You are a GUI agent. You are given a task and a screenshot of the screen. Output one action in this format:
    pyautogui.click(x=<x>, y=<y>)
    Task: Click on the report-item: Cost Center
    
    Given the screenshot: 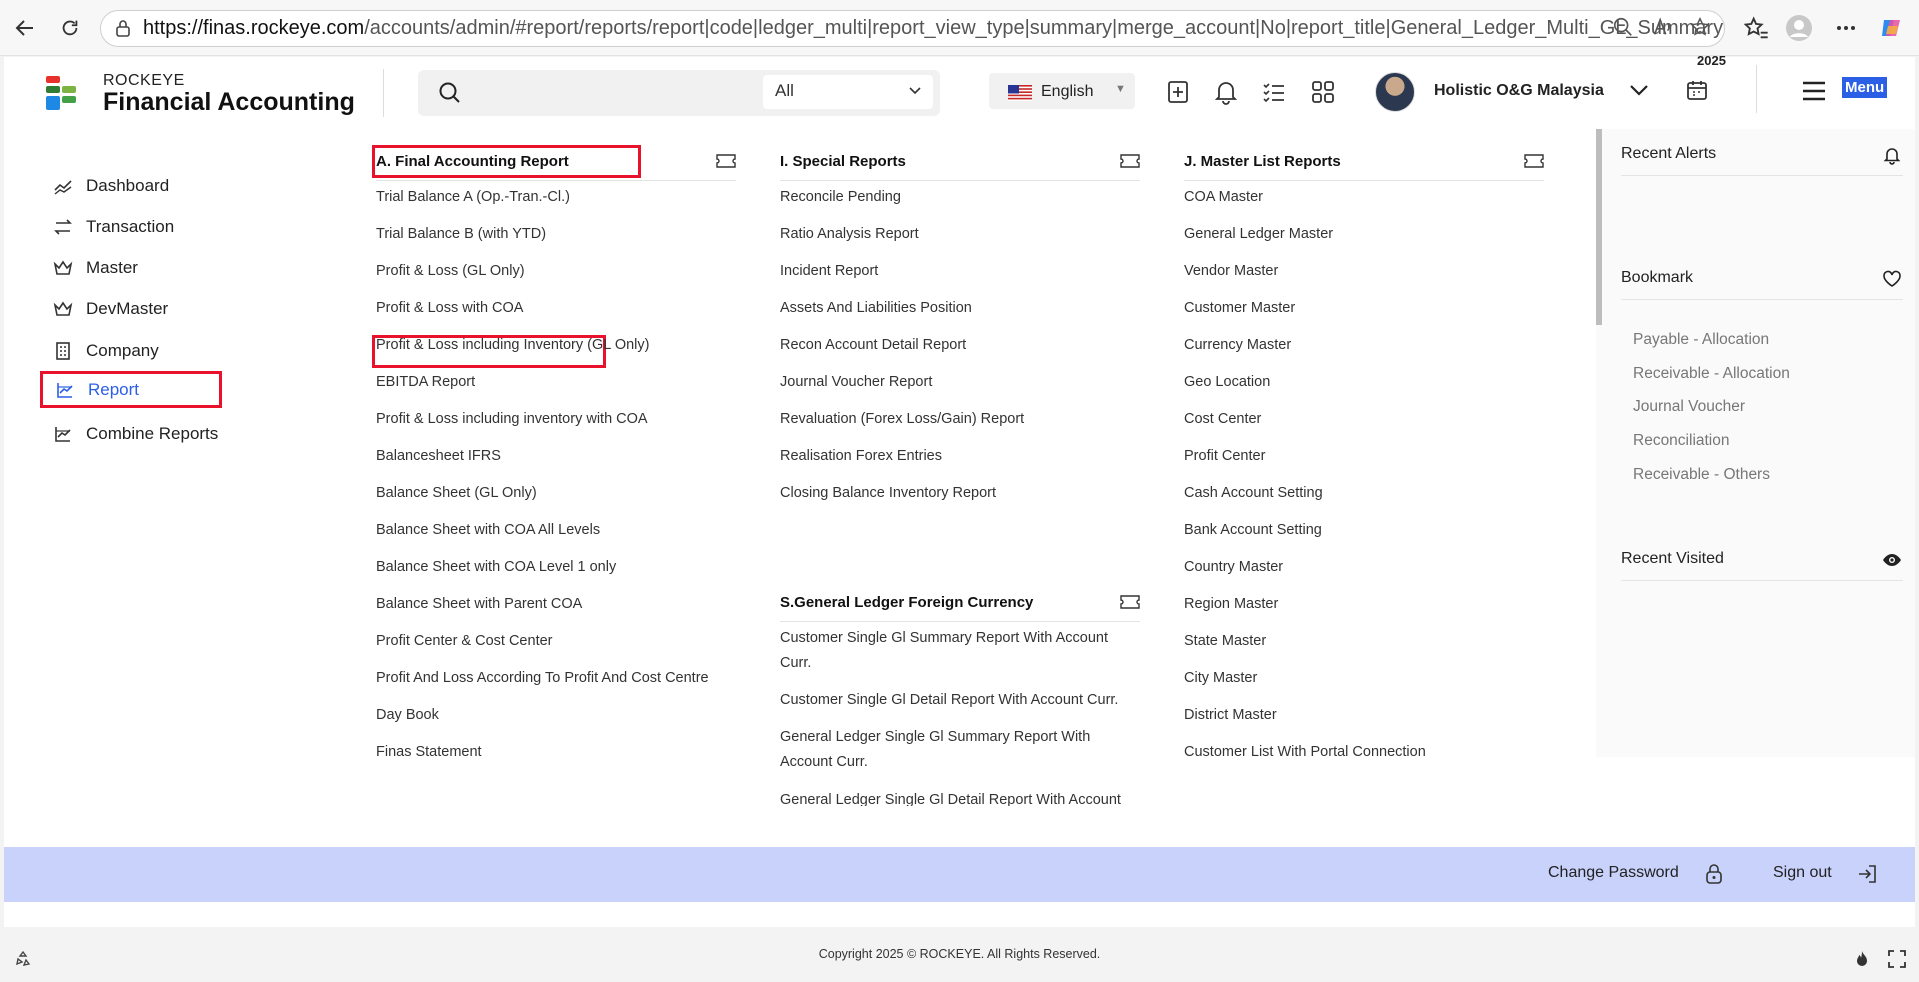 What is the action you would take?
    pyautogui.click(x=1361, y=419)
    